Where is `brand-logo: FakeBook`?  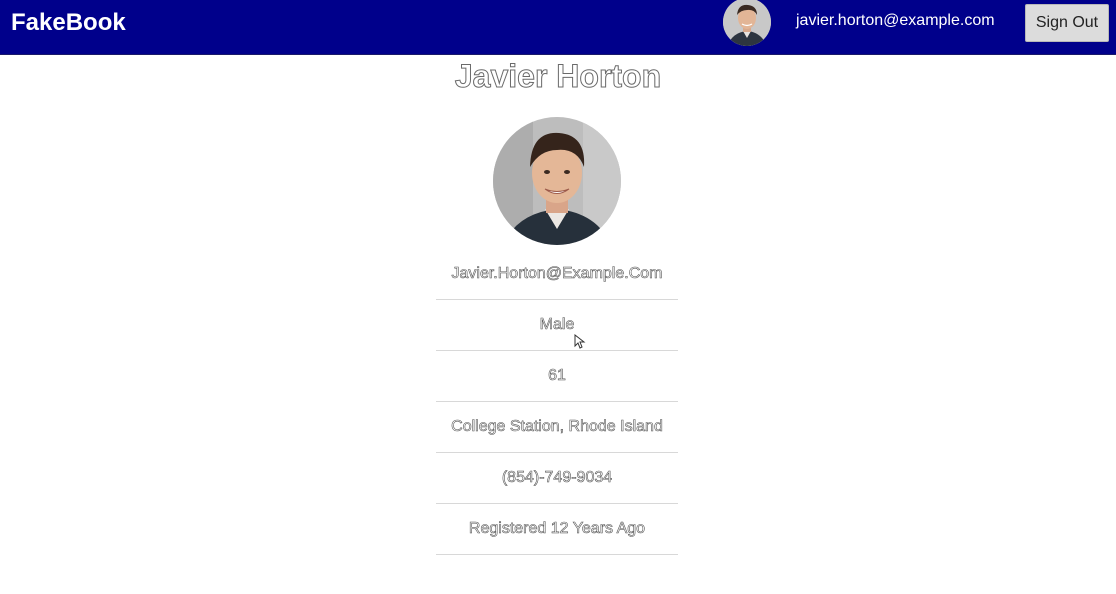 brand-logo: FakeBook is located at coordinates (68, 23).